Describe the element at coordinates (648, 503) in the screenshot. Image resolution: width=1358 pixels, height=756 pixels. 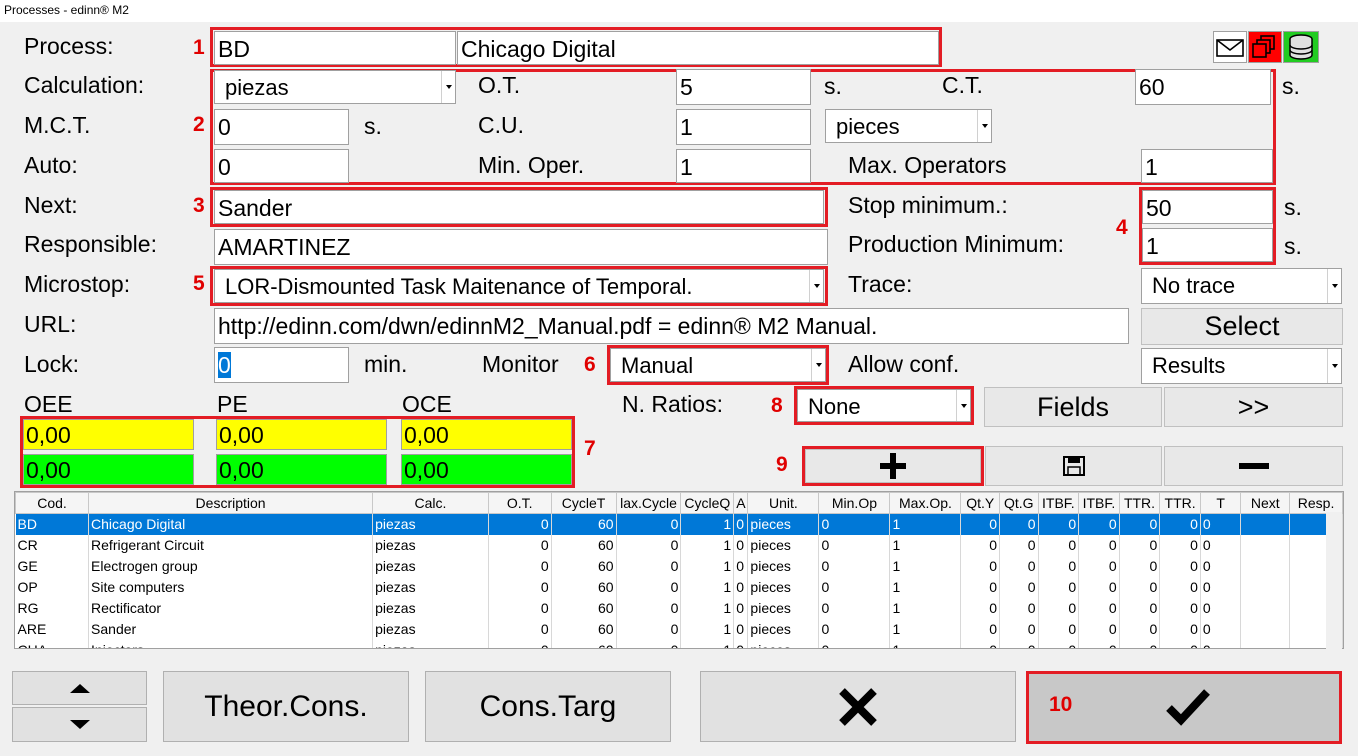
I see `col-header: lax.Cycle` at that location.